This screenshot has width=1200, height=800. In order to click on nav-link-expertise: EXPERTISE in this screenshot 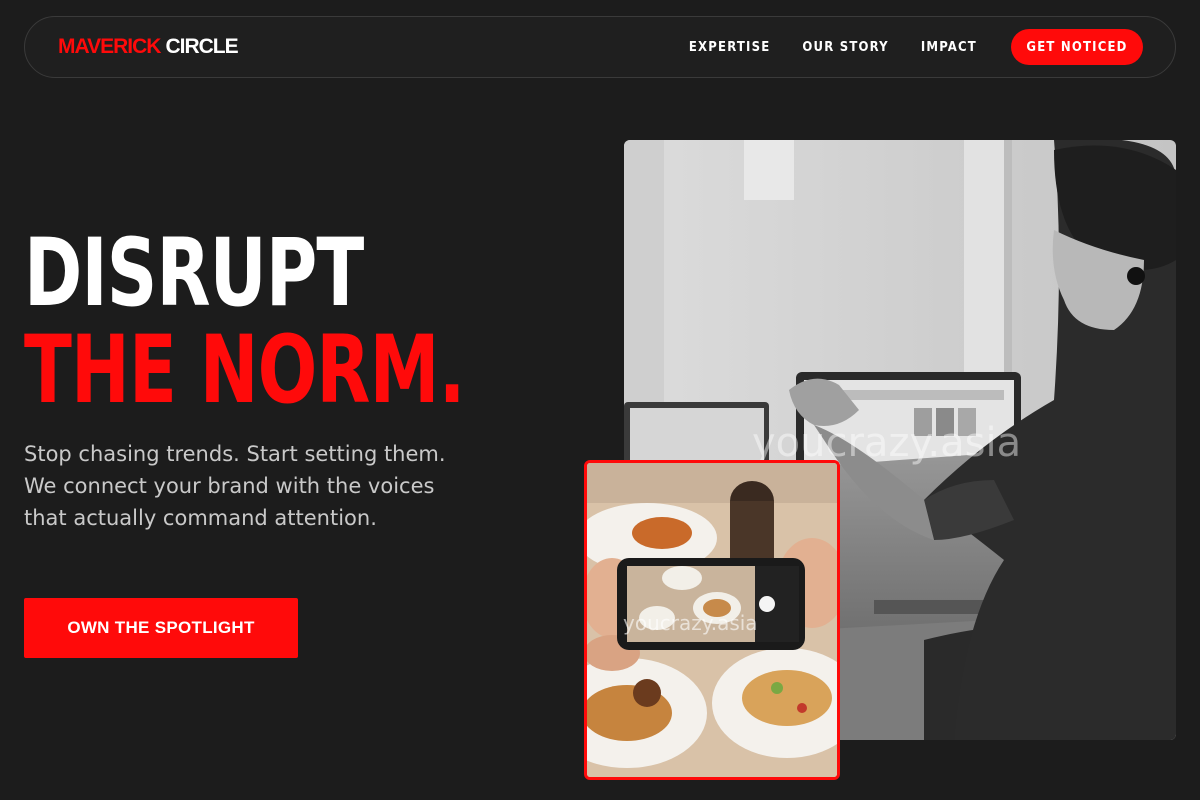, I will do `click(730, 47)`.